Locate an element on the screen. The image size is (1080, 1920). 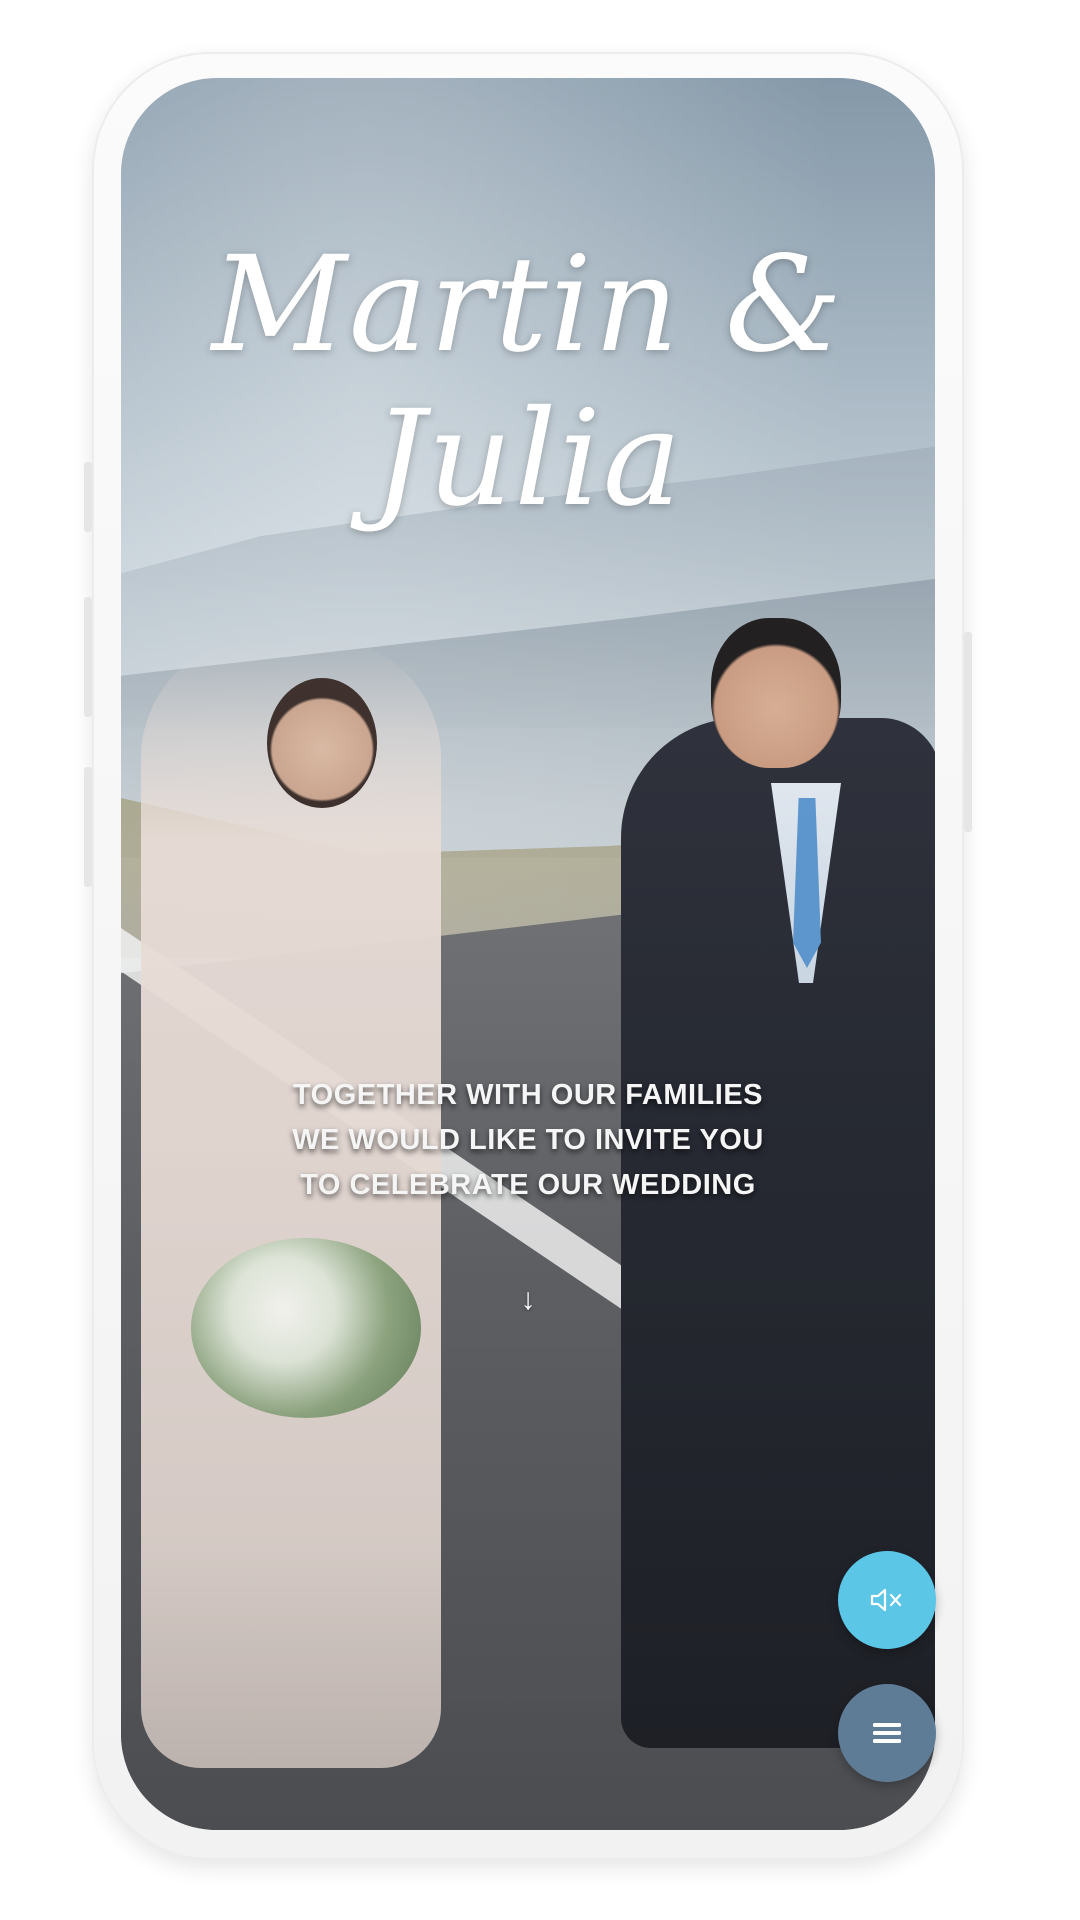
mute-button is located at coordinates (887, 1600).